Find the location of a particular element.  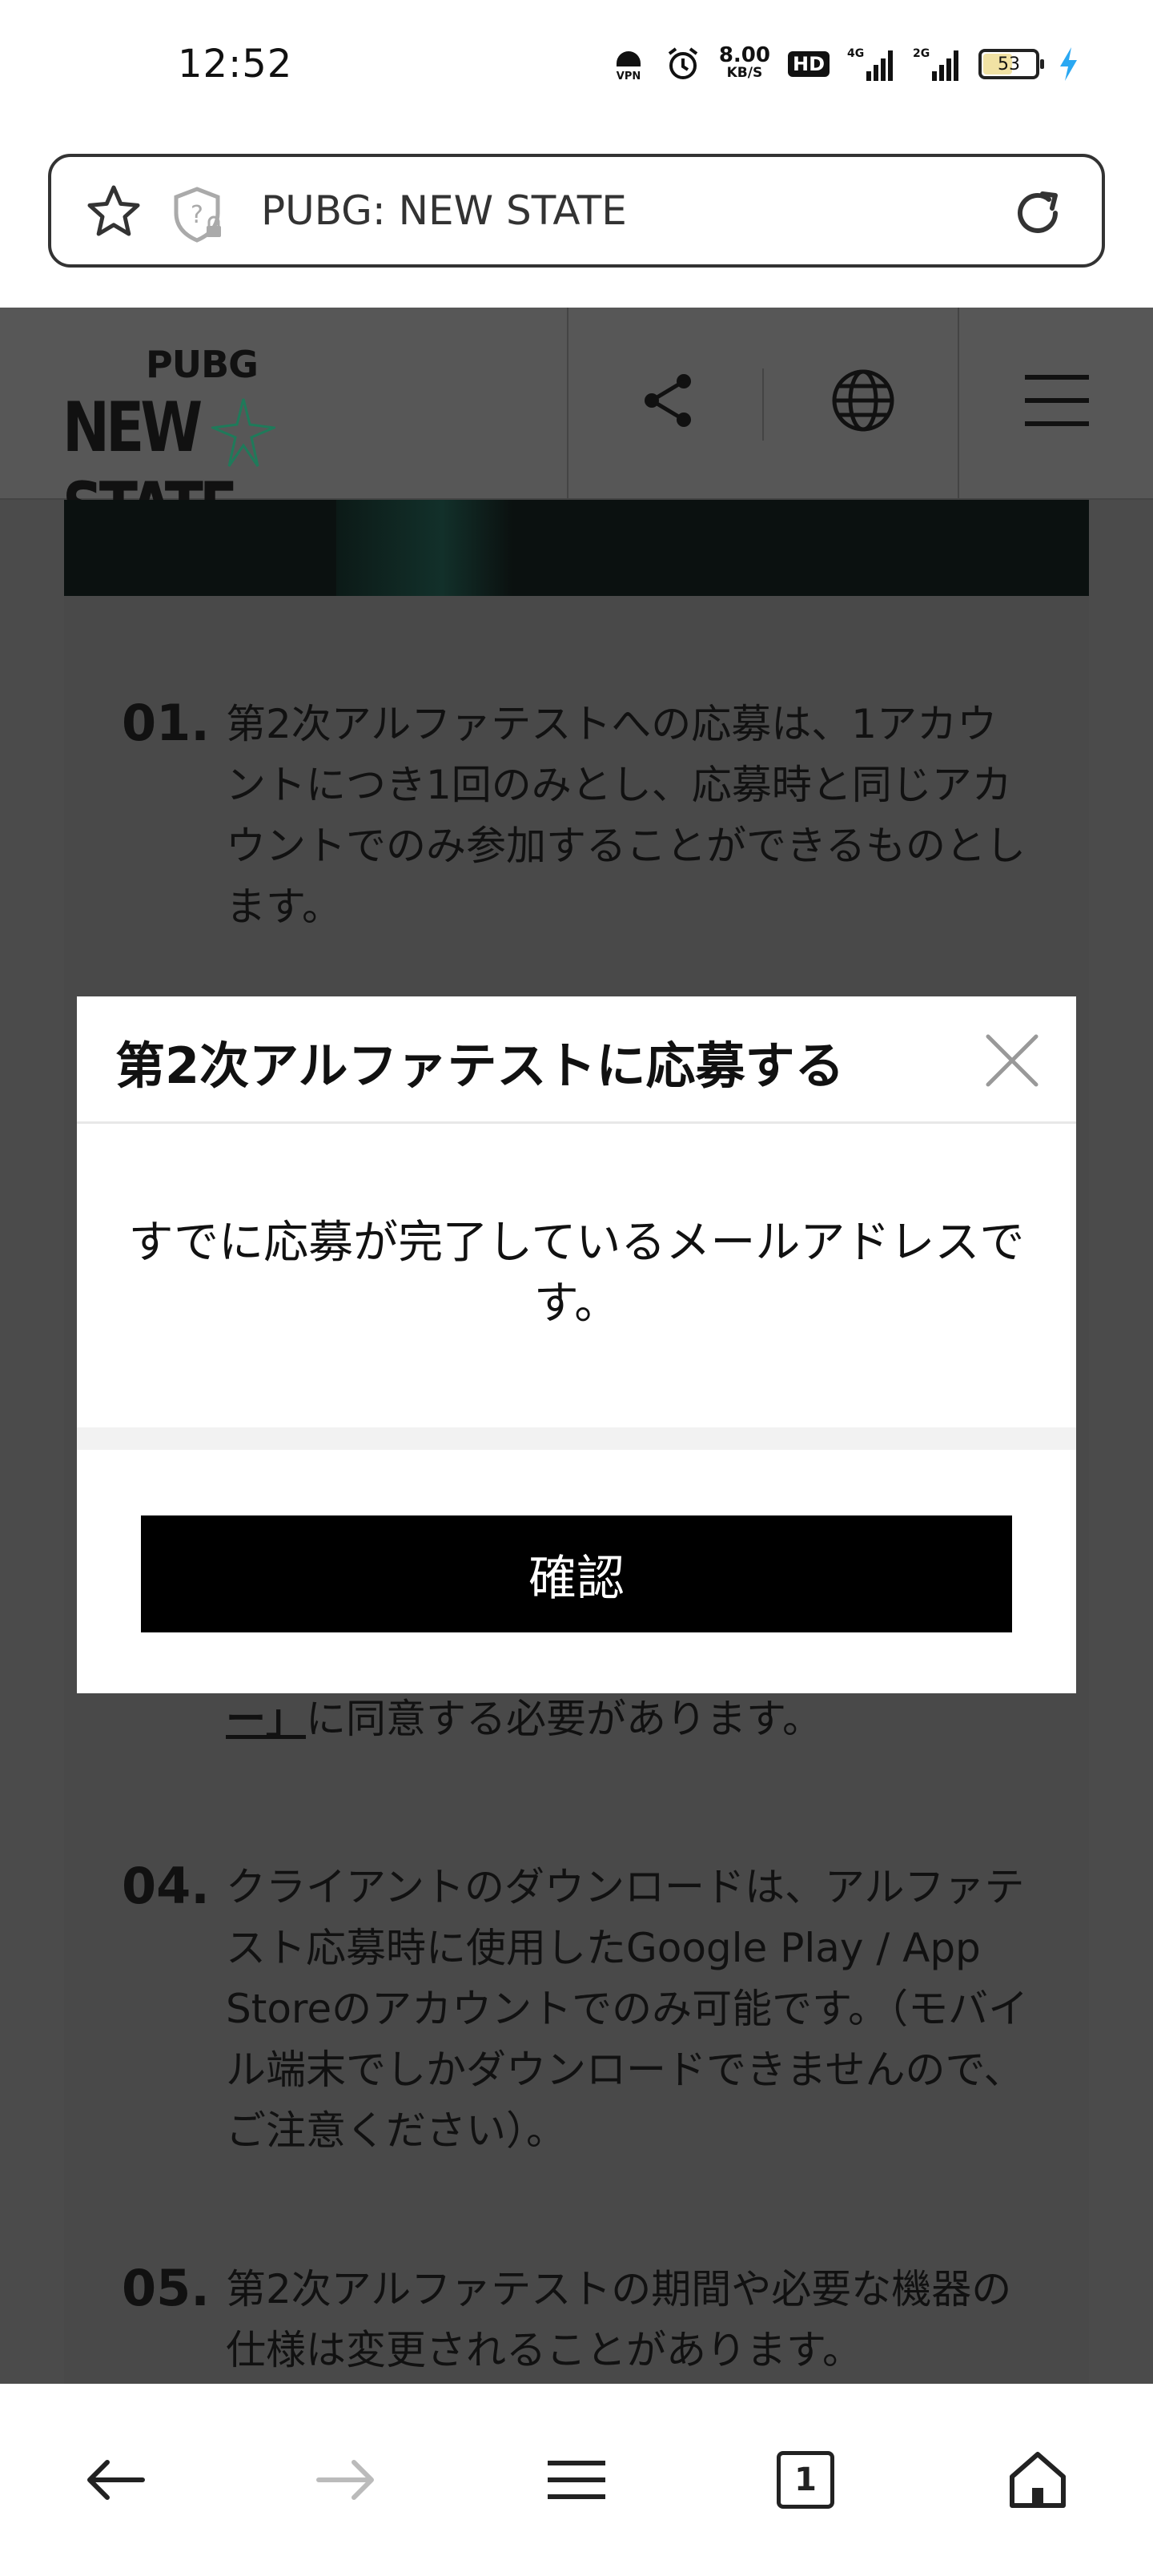

hd-voice-badge: HD is located at coordinates (809, 64).